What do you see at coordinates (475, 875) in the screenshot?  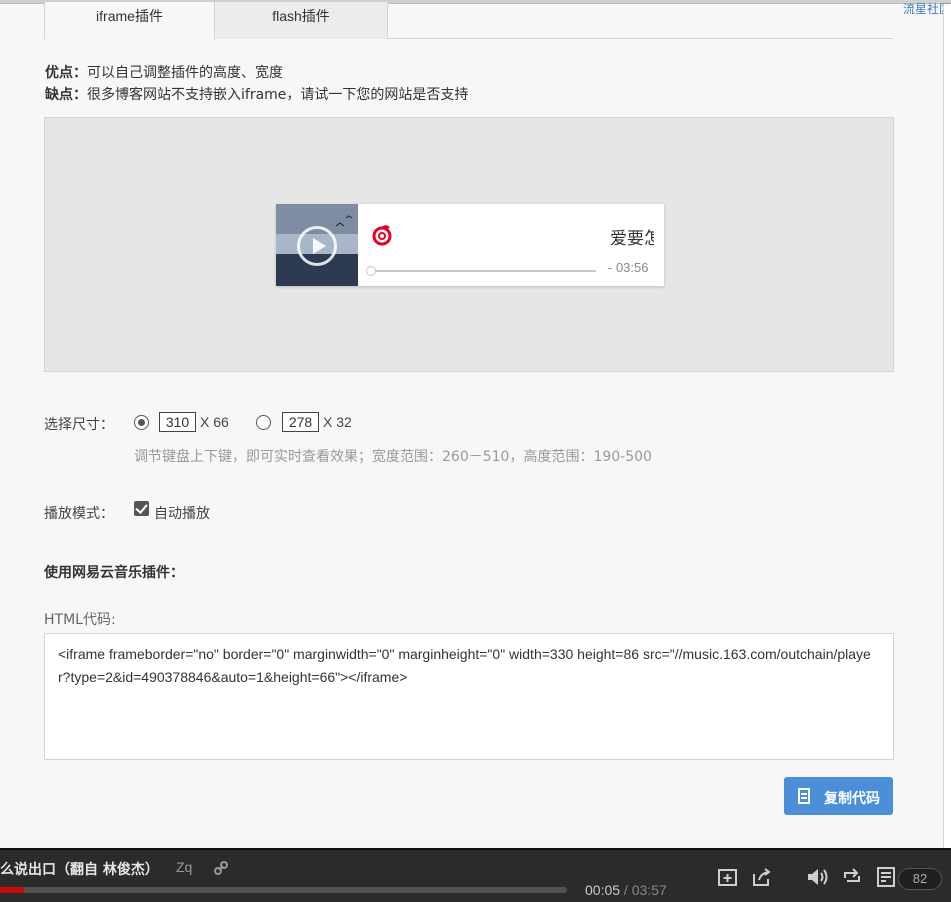 I see `bottom-player-bar: 么说出口（翻自 林俊杰） Zq 00:05 / 03:57 82` at bounding box center [475, 875].